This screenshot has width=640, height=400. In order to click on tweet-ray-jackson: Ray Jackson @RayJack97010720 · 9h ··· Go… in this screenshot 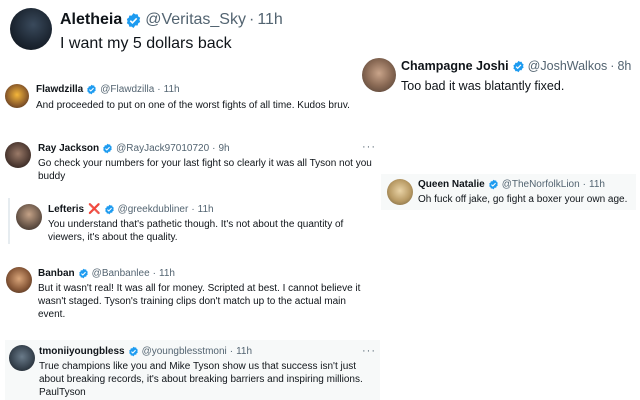, I will do `click(189, 161)`.